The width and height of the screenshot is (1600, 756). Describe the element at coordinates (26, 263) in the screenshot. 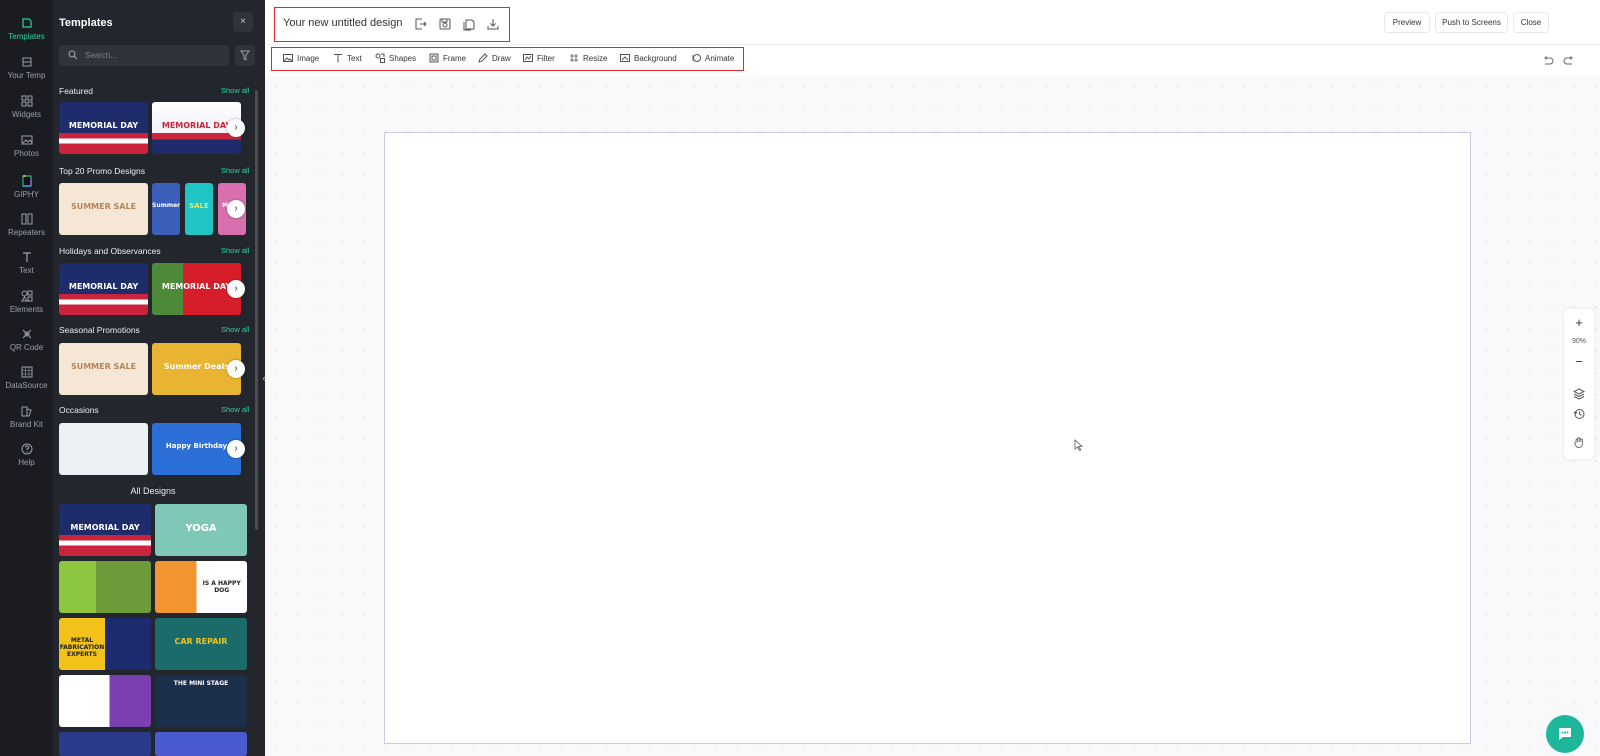

I see `rail-item-text: Text` at that location.